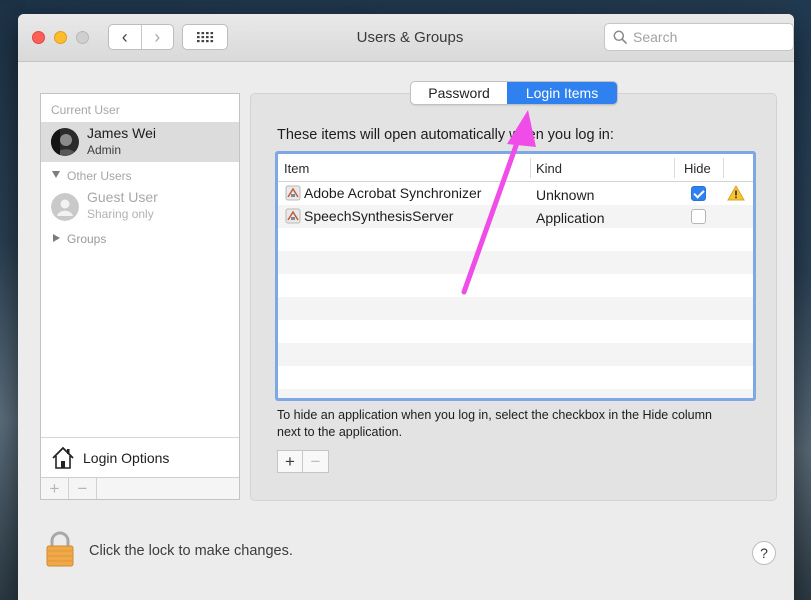 This screenshot has width=811, height=600. Describe the element at coordinates (570, 218) in the screenshot. I see `item-kind: Application` at that location.